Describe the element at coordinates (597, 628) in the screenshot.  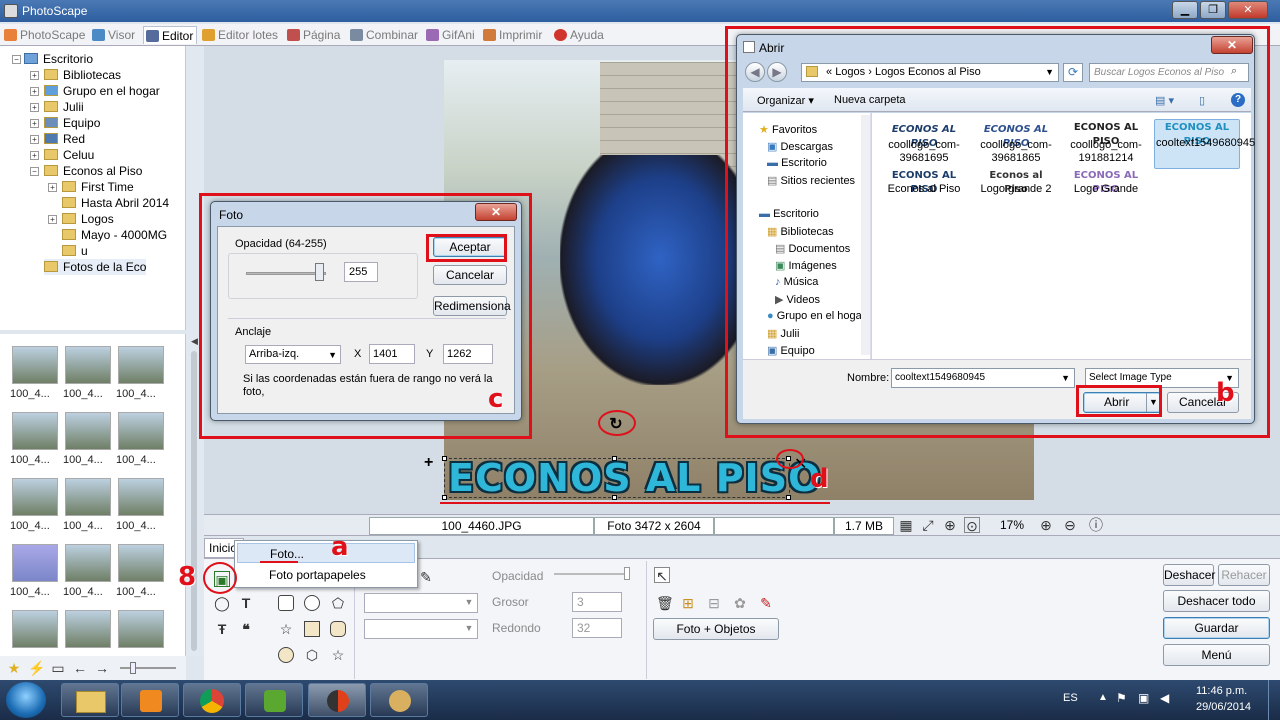
I see `redondo-spinner: 32` at that location.